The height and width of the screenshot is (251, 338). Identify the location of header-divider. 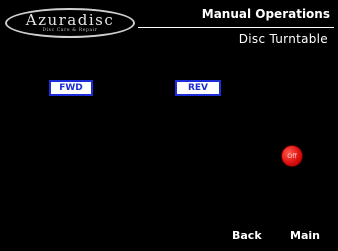
(236, 27).